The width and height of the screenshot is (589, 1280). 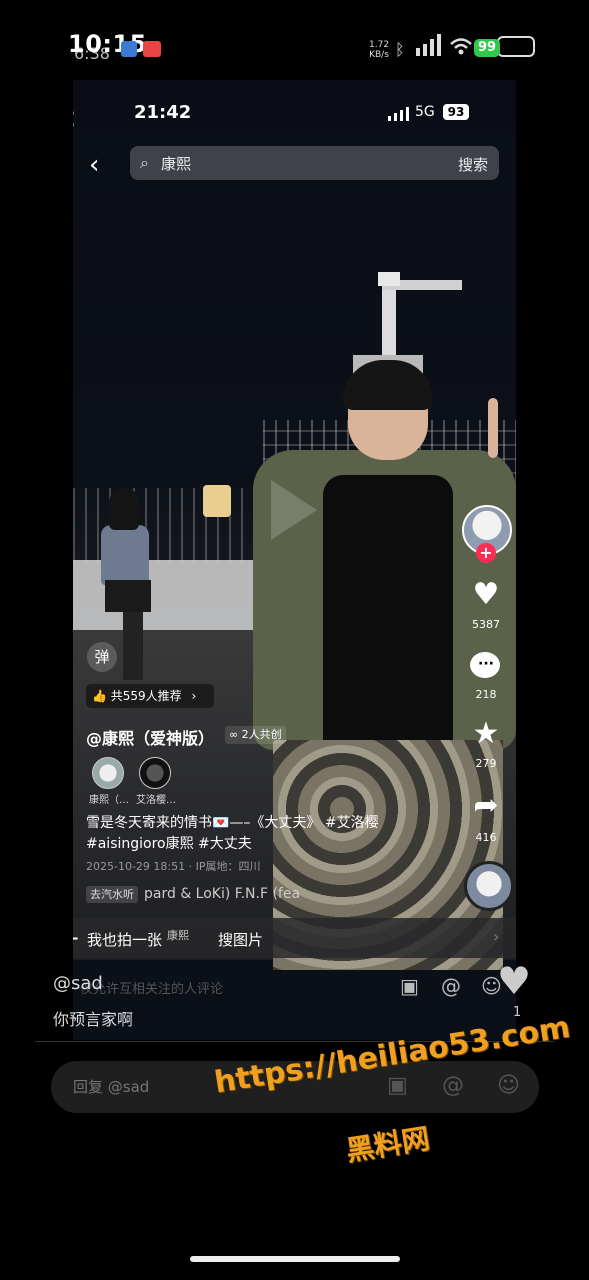 What do you see at coordinates (76, 938) in the screenshot?
I see `plus-icon: +` at bounding box center [76, 938].